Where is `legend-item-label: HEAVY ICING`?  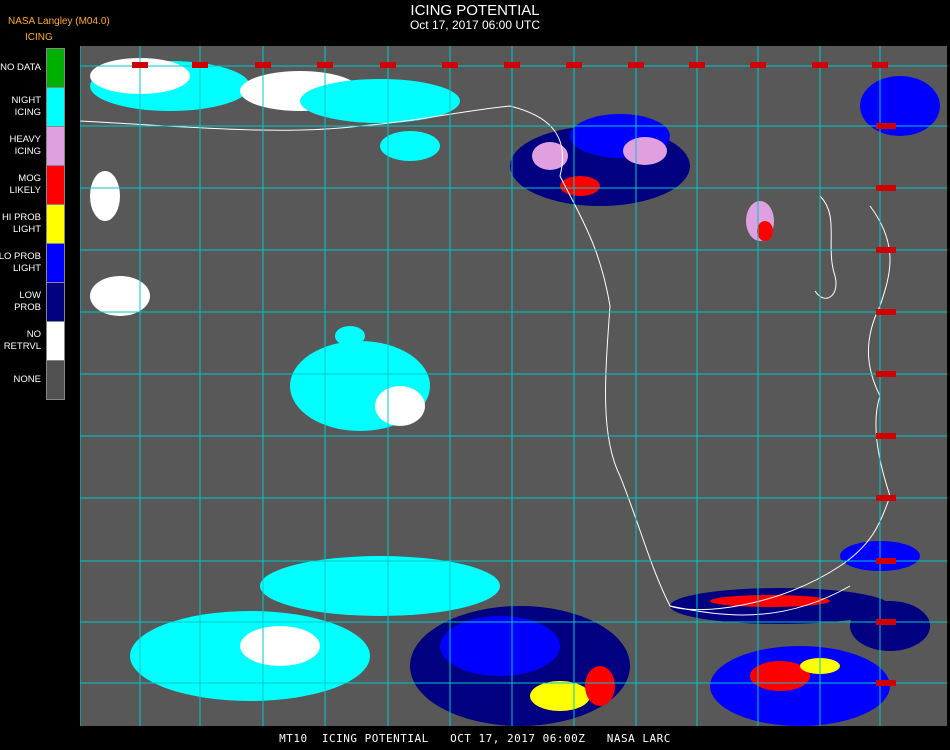 legend-item-label: HEAVY ICING is located at coordinates (20, 145).